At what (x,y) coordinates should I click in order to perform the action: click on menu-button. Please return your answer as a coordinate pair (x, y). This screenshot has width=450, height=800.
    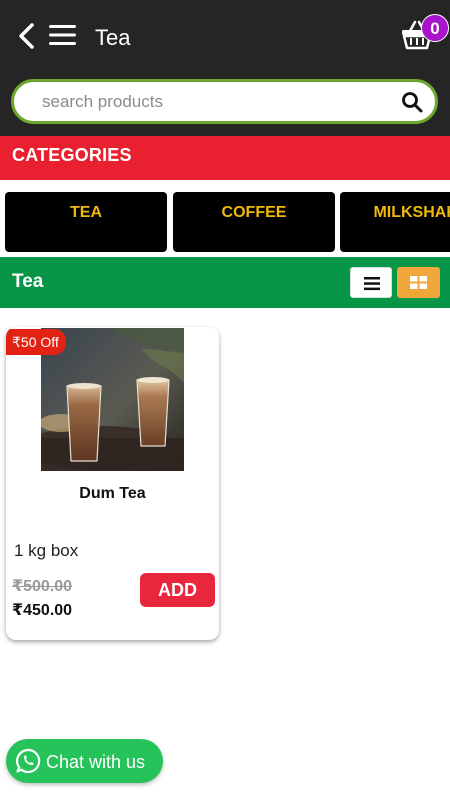
    Looking at the image, I should click on (62, 35).